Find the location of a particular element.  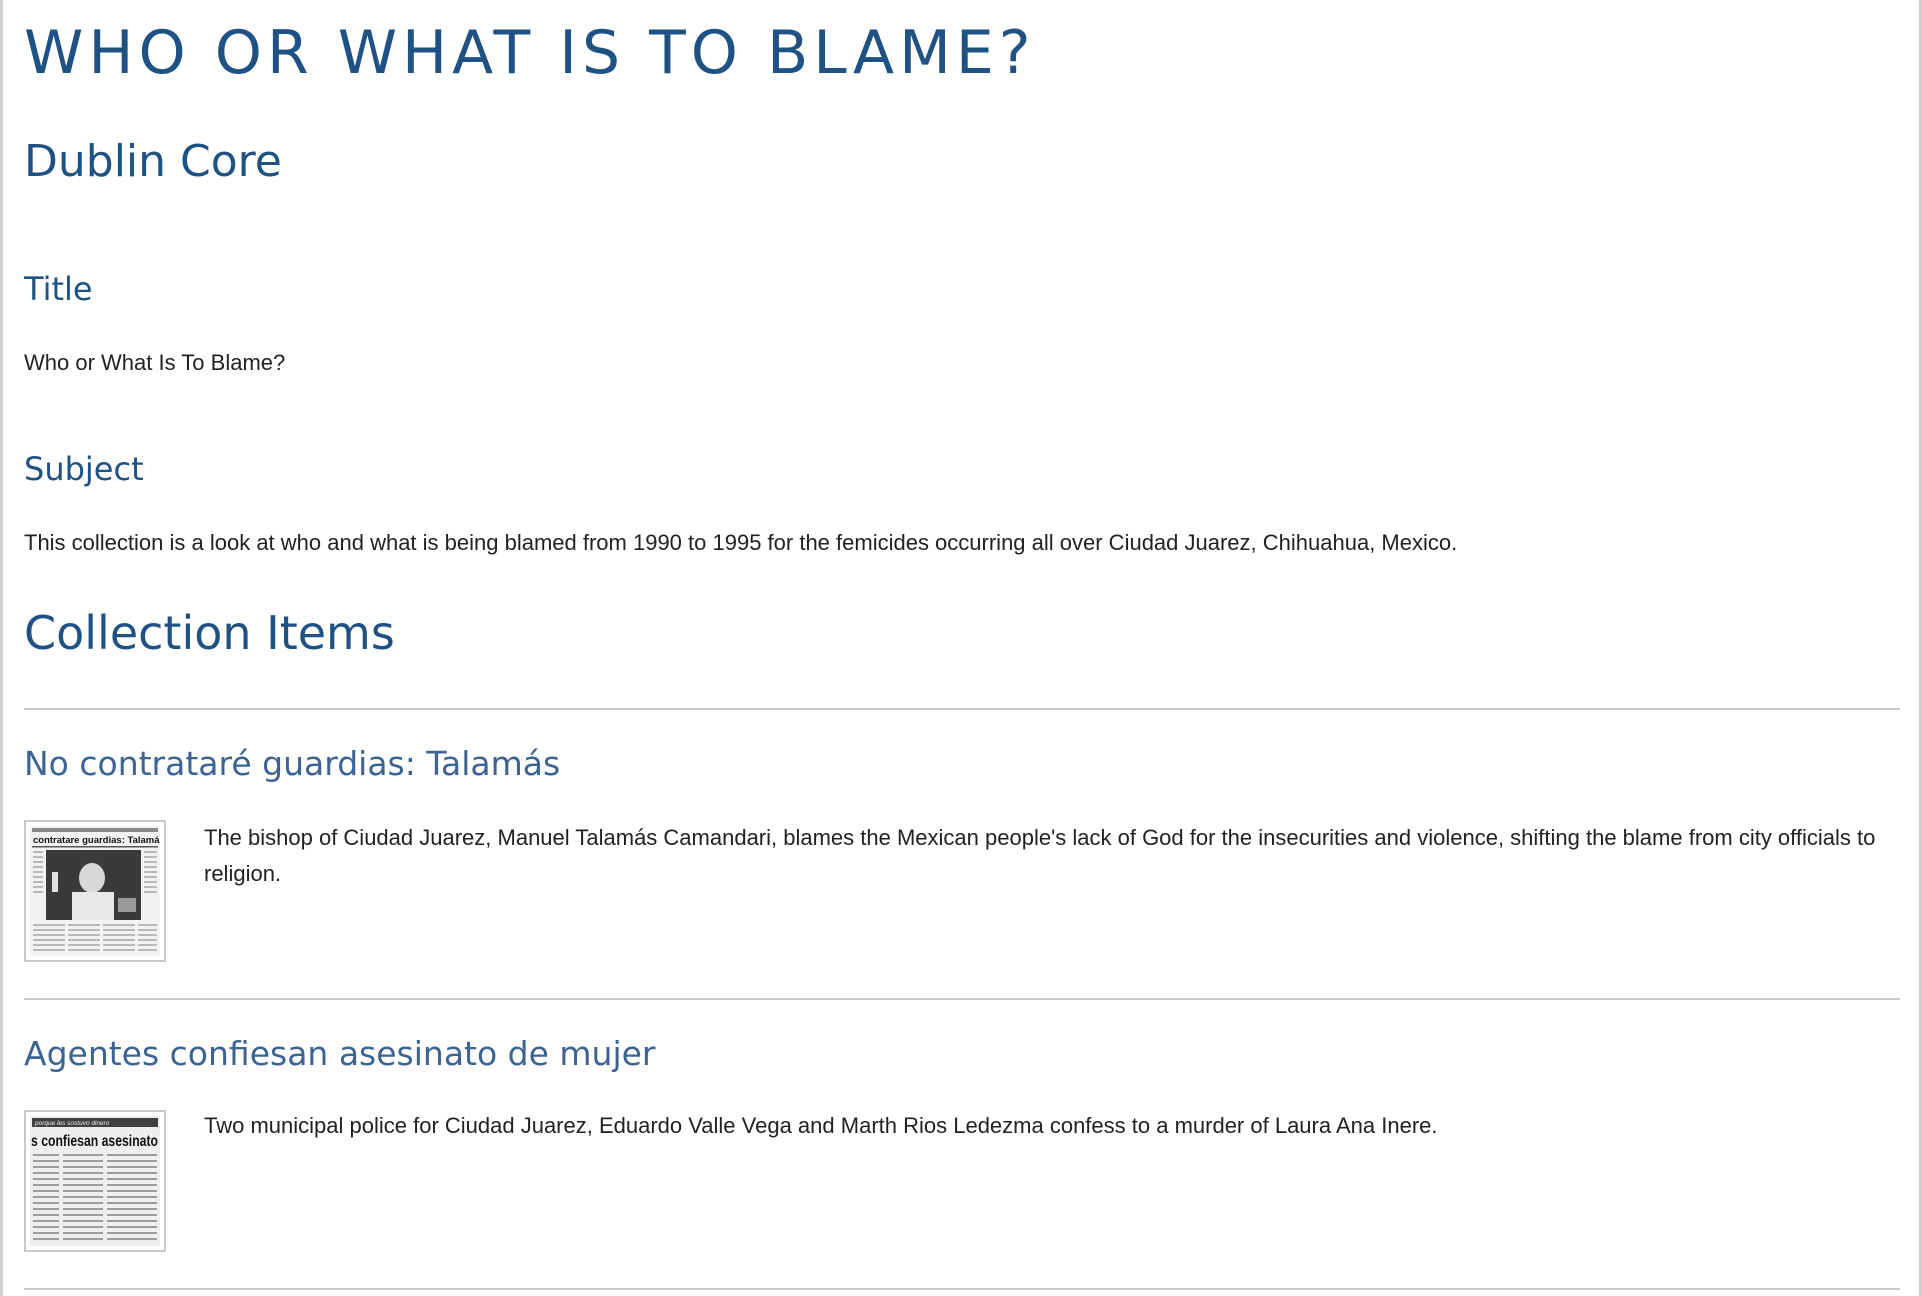

newspaper-clipping-photo-icon: contratare guardias: Talamás is located at coordinates (95, 891).